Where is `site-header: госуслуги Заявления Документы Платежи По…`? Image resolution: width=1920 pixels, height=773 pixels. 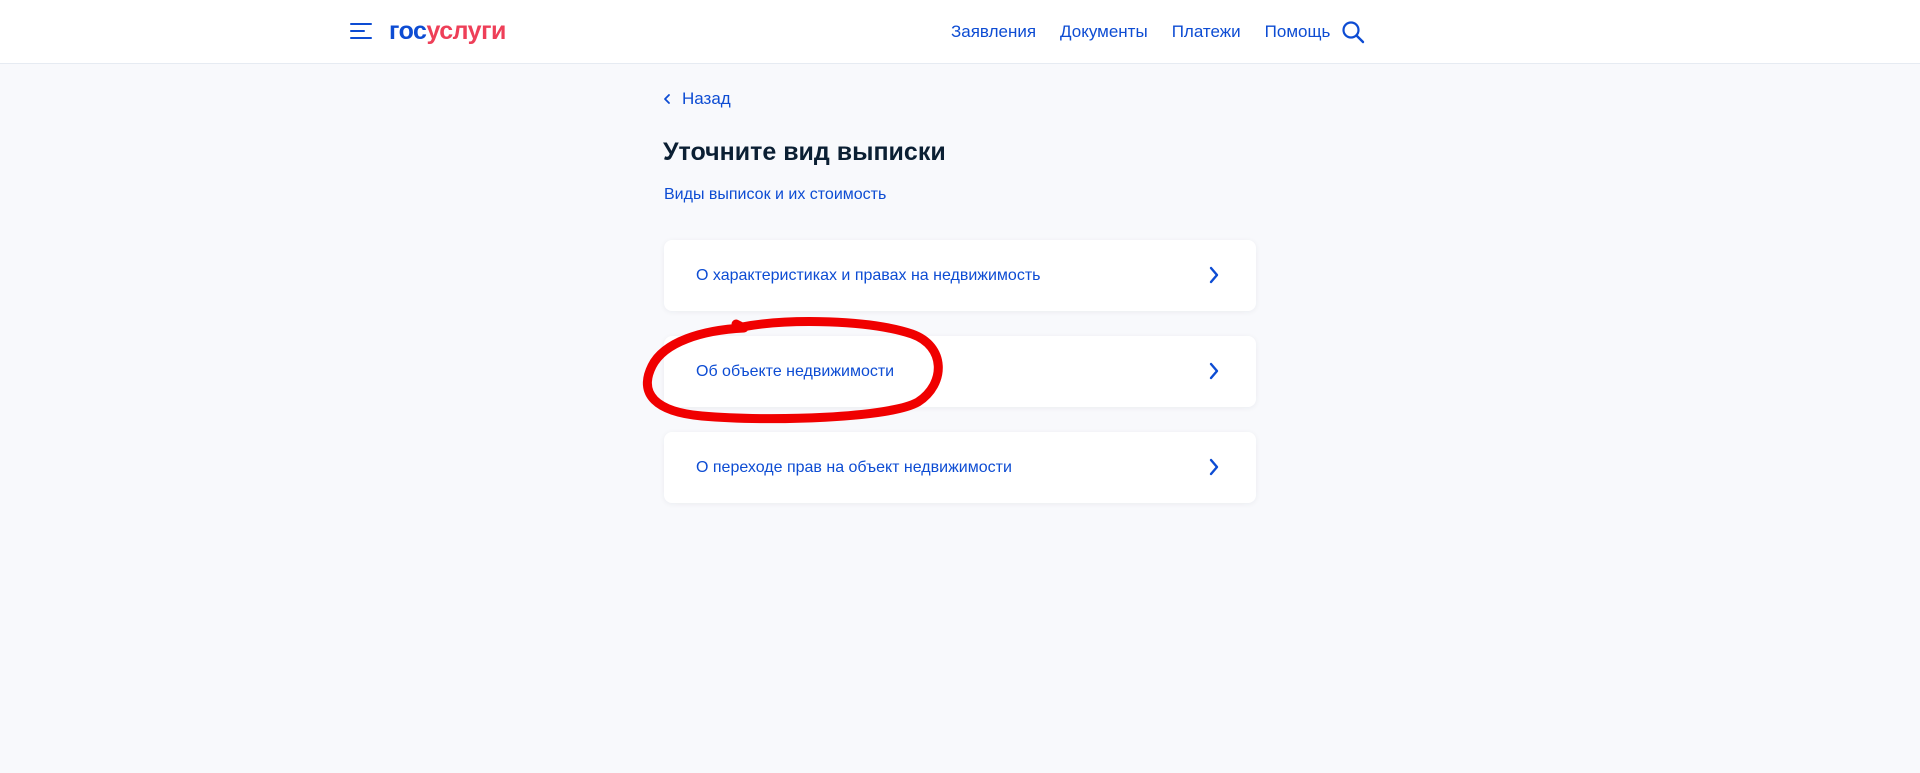
site-header: госуслуги Заявления Документы Платежи По… is located at coordinates (960, 32).